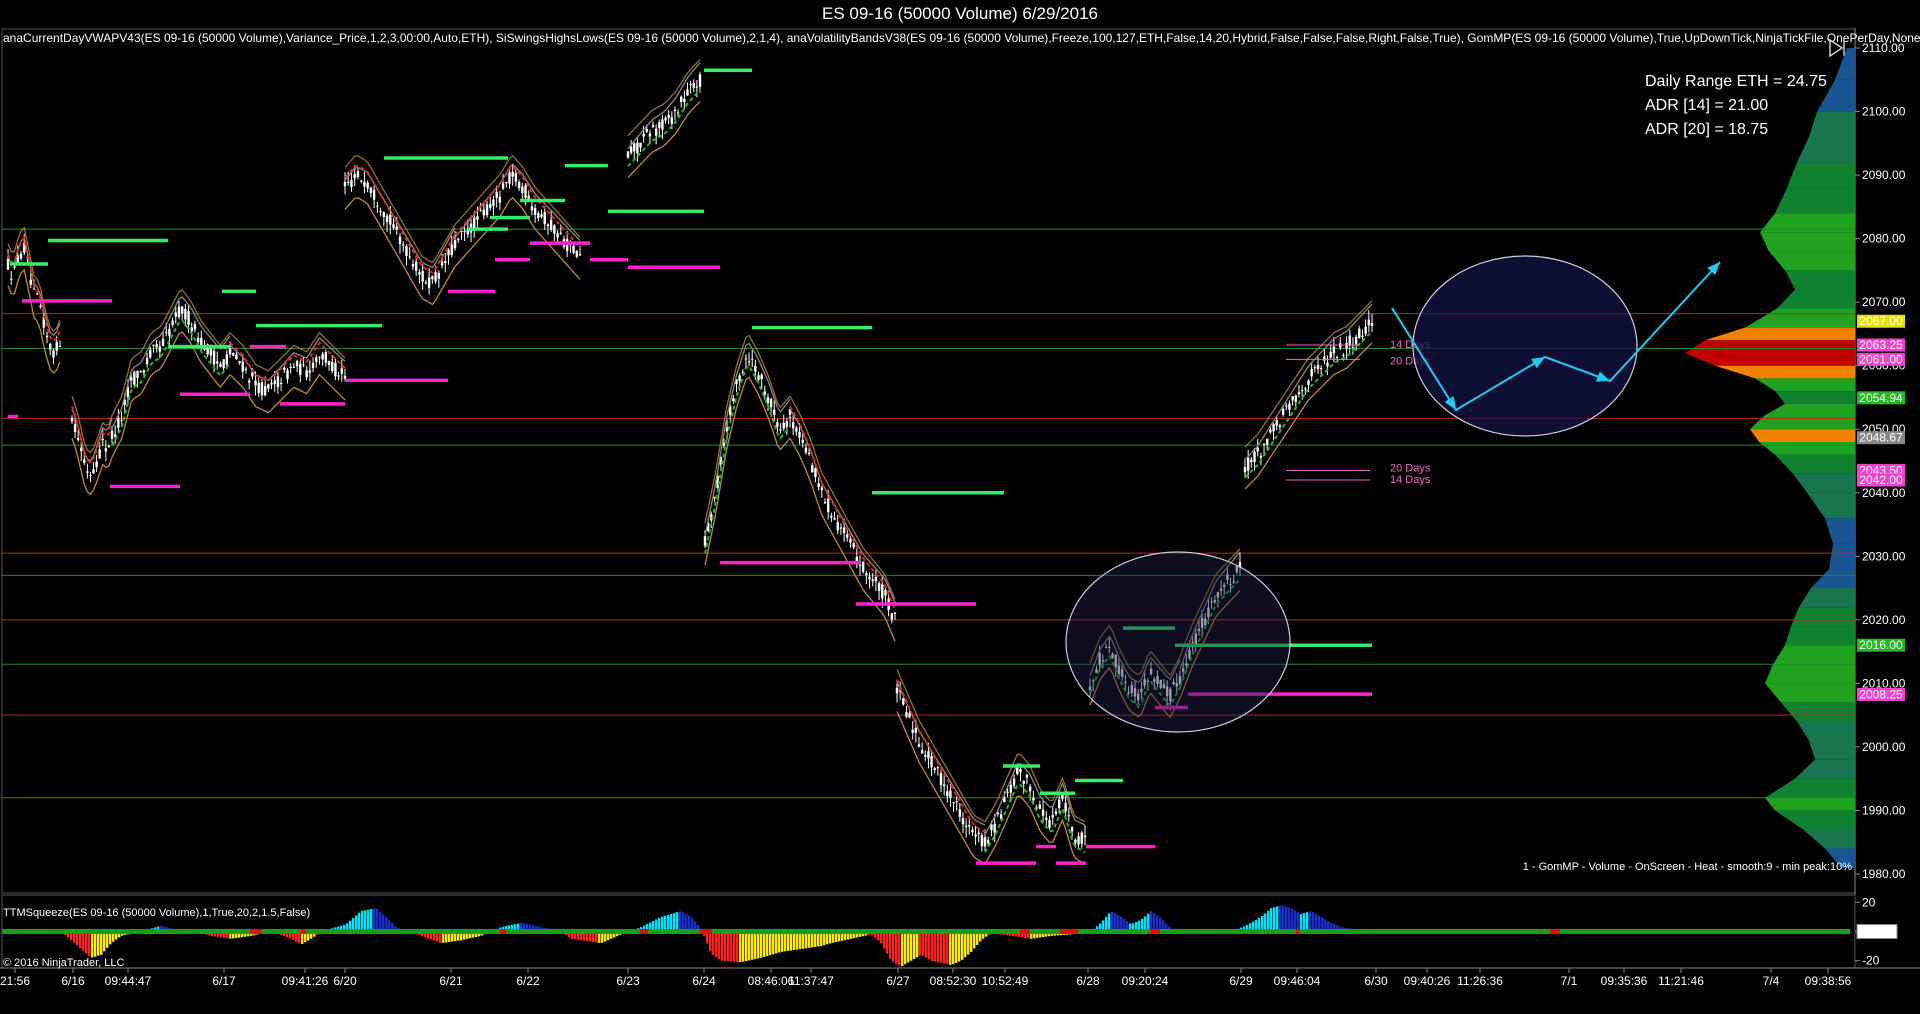  Describe the element at coordinates (1884, 112) in the screenshot. I see `y-tick-label: 2100.00` at that location.